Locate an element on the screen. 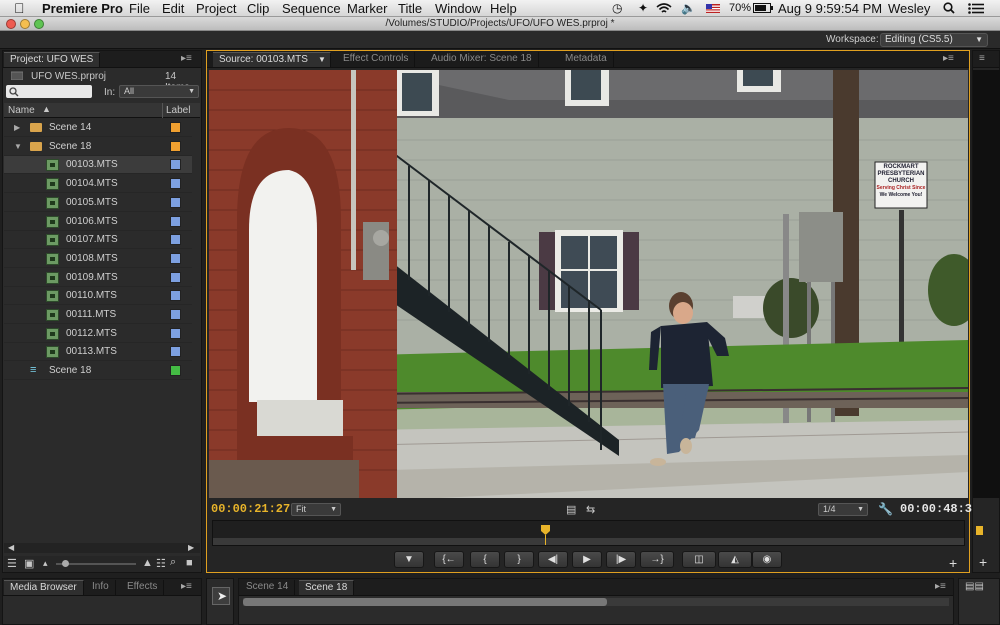 The height and width of the screenshot is (625, 1000). volume-icon: 🔈 is located at coordinates (688, 8).